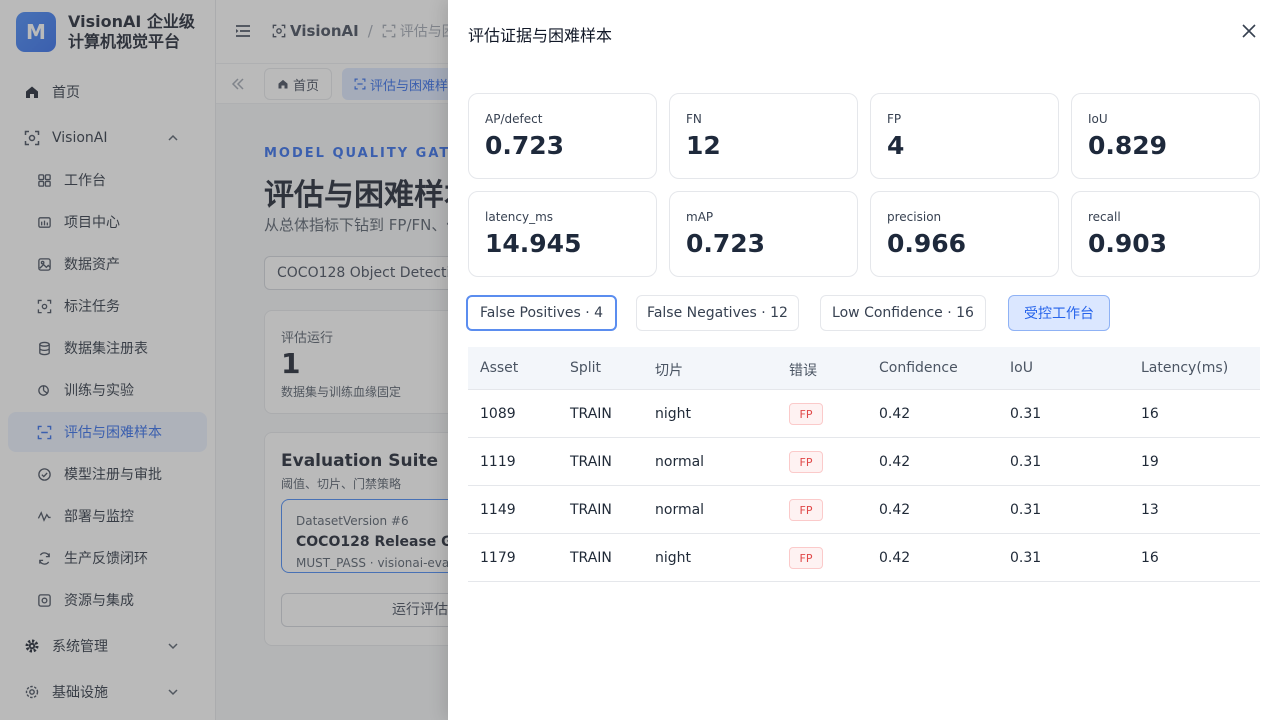 This screenshot has height=720, width=1280. What do you see at coordinates (1150, 462) in the screenshot?
I see `cell-latency: 19` at bounding box center [1150, 462].